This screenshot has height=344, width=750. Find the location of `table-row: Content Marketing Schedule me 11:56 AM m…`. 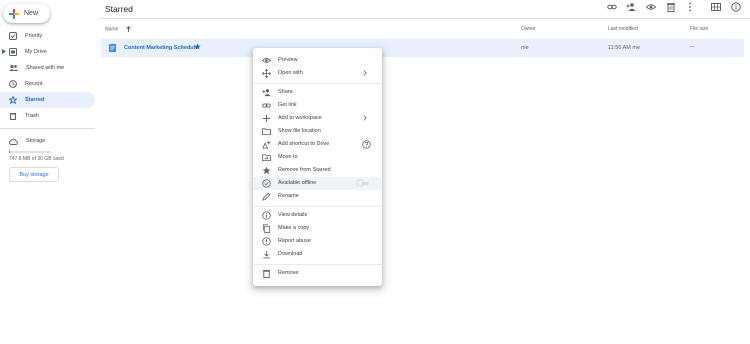

table-row: Content Marketing Schedule me 11:56 AM m… is located at coordinates (422, 48).